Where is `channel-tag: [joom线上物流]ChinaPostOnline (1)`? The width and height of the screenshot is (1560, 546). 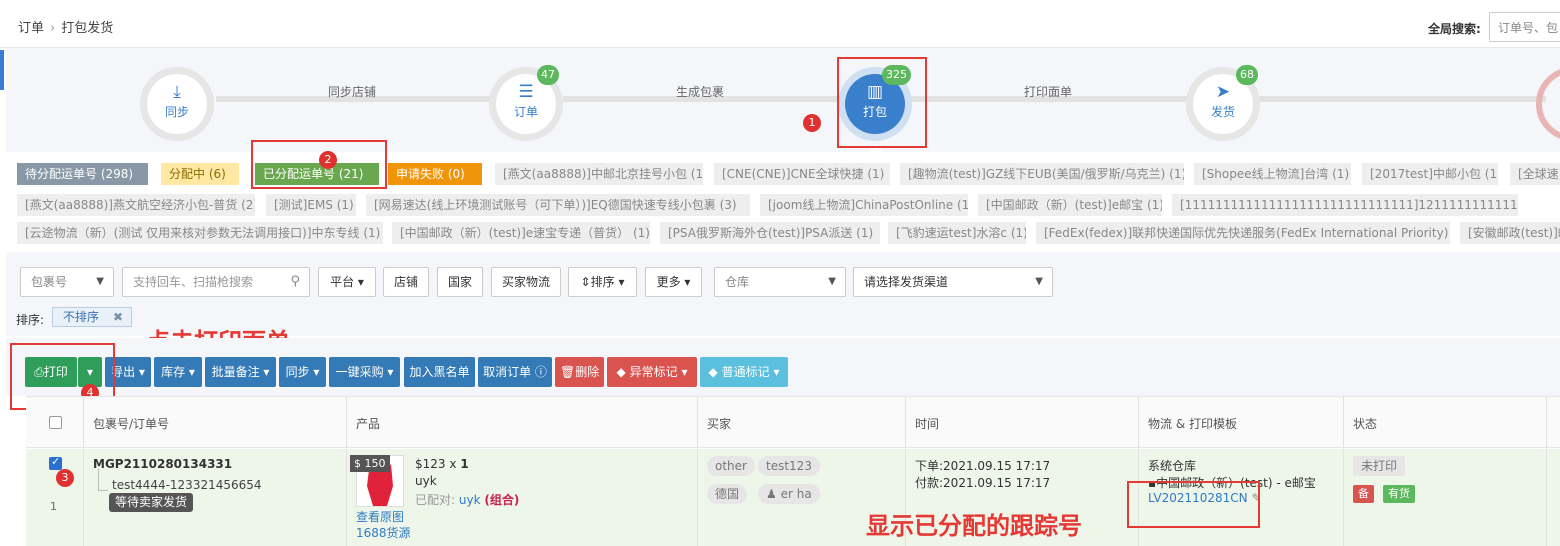 channel-tag: [joom线上物流]ChinaPostOnline (1) is located at coordinates (864, 205).